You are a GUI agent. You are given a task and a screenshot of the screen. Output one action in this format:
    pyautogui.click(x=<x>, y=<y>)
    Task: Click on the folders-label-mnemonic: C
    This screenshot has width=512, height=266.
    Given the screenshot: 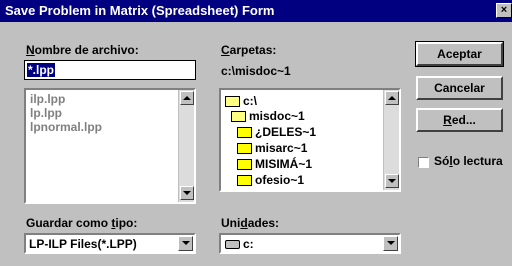 What is the action you would take?
    pyautogui.click(x=225, y=50)
    